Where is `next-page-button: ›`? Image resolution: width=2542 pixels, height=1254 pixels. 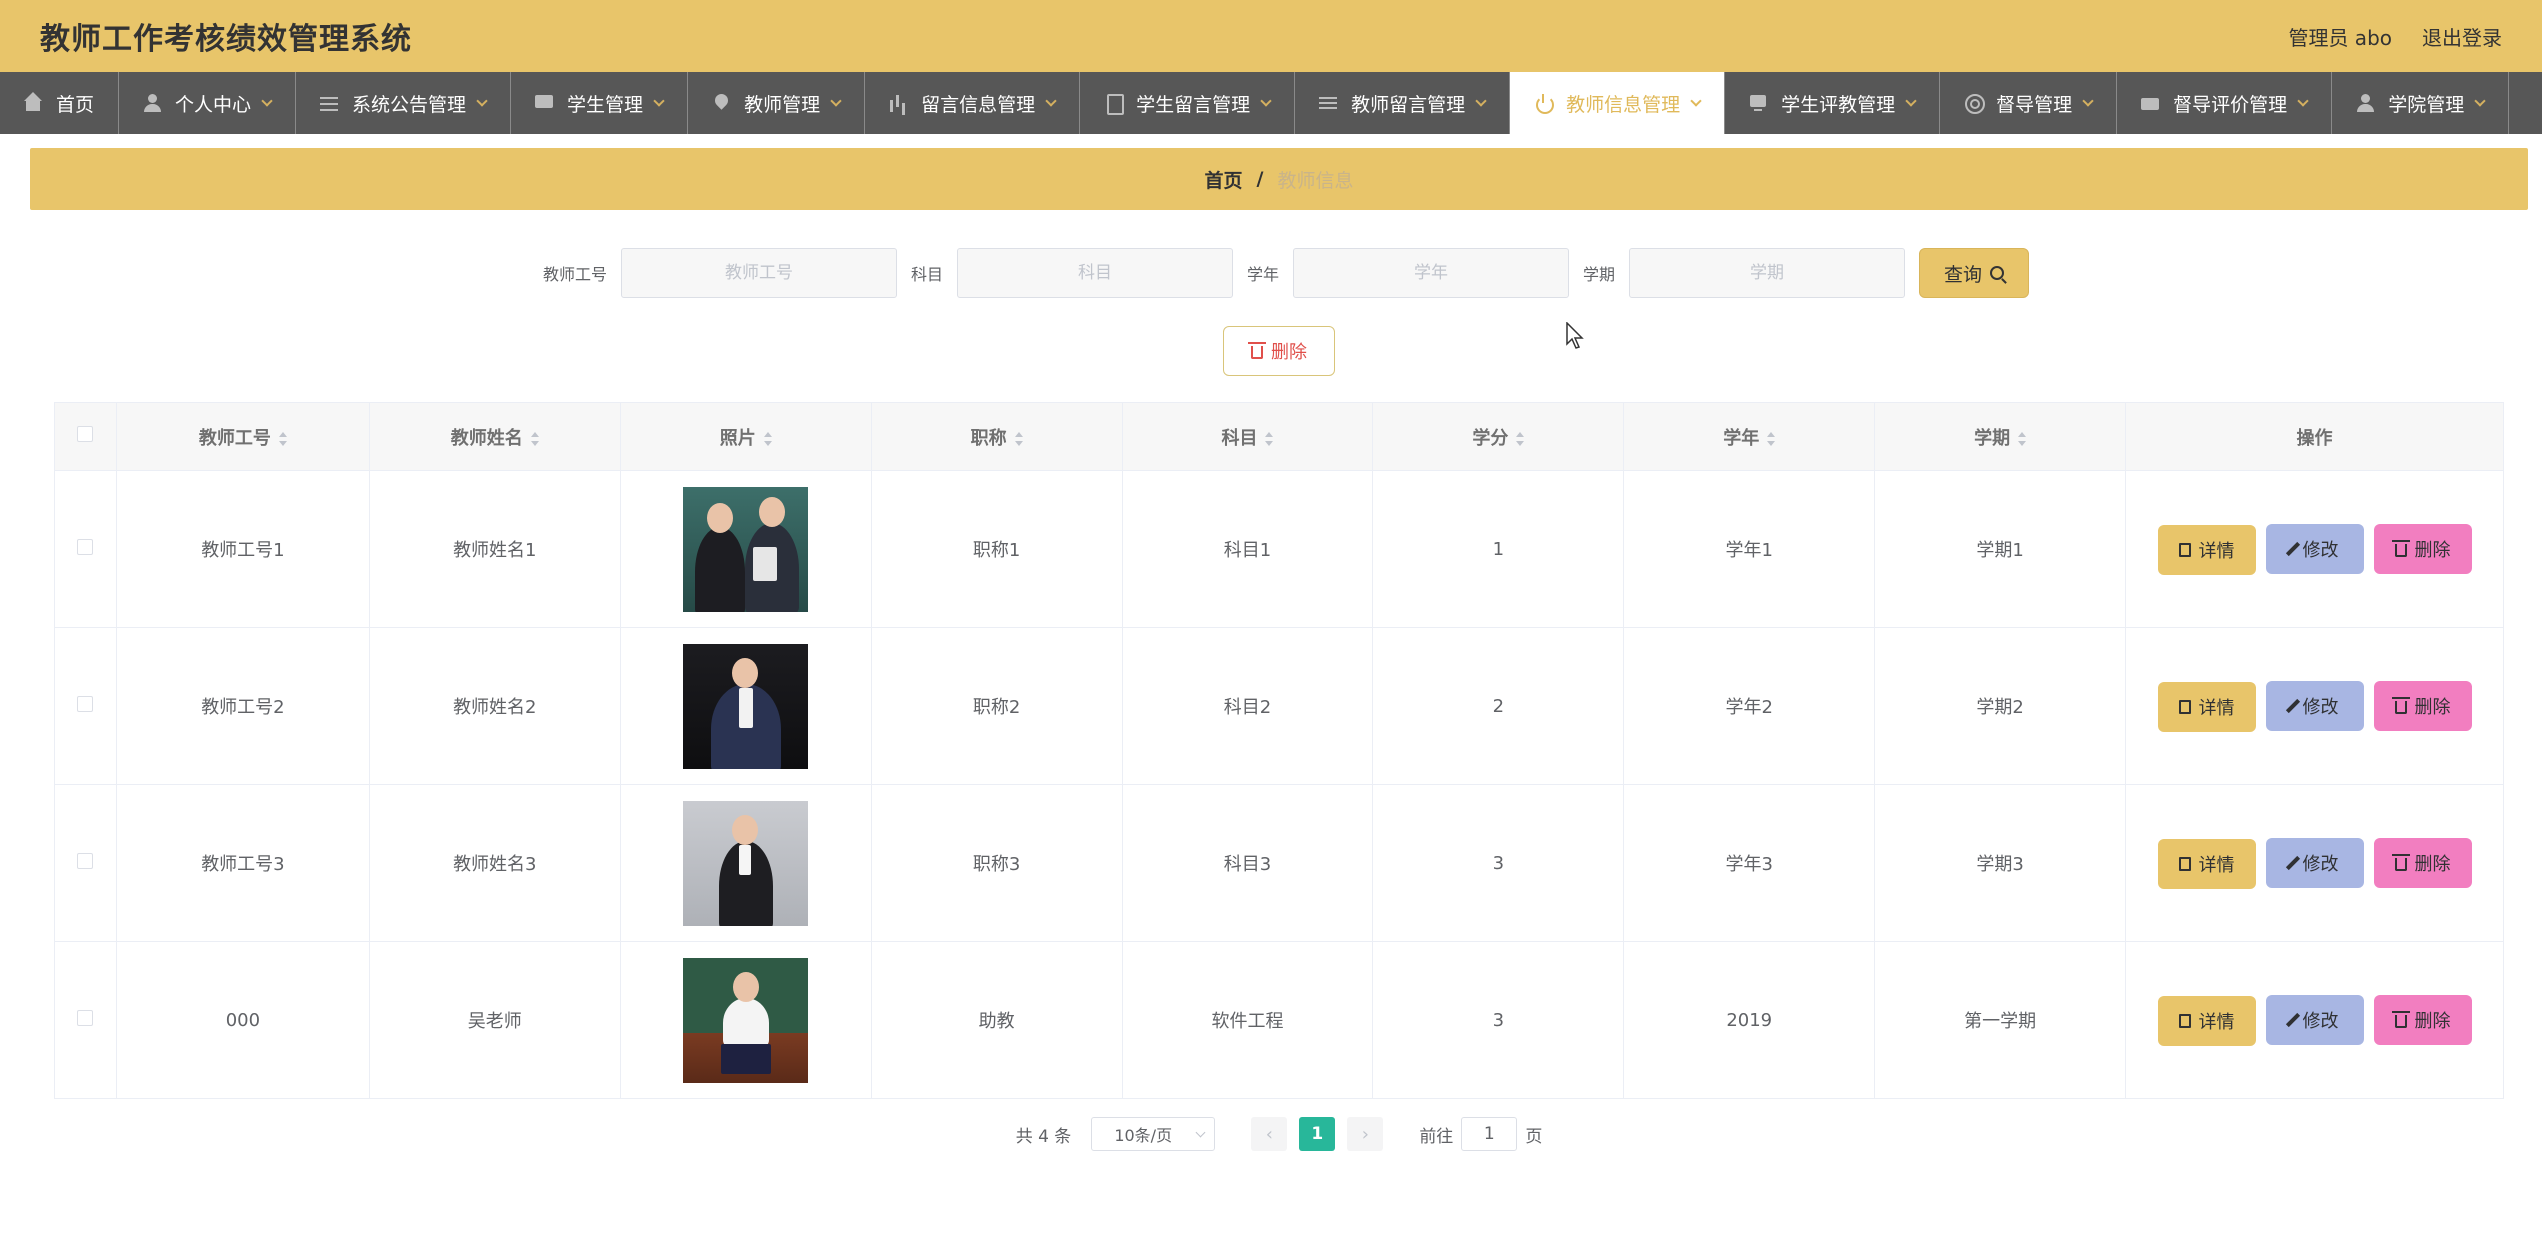
next-page-button: › is located at coordinates (1365, 1134).